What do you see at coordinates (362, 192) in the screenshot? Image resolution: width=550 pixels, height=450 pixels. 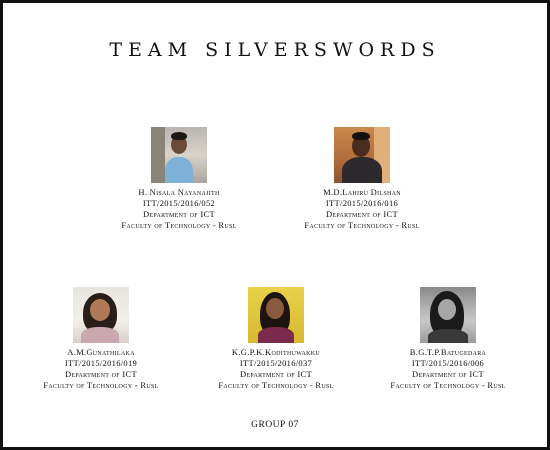 I see `member-name: M.D.Lahiru Dilshan` at bounding box center [362, 192].